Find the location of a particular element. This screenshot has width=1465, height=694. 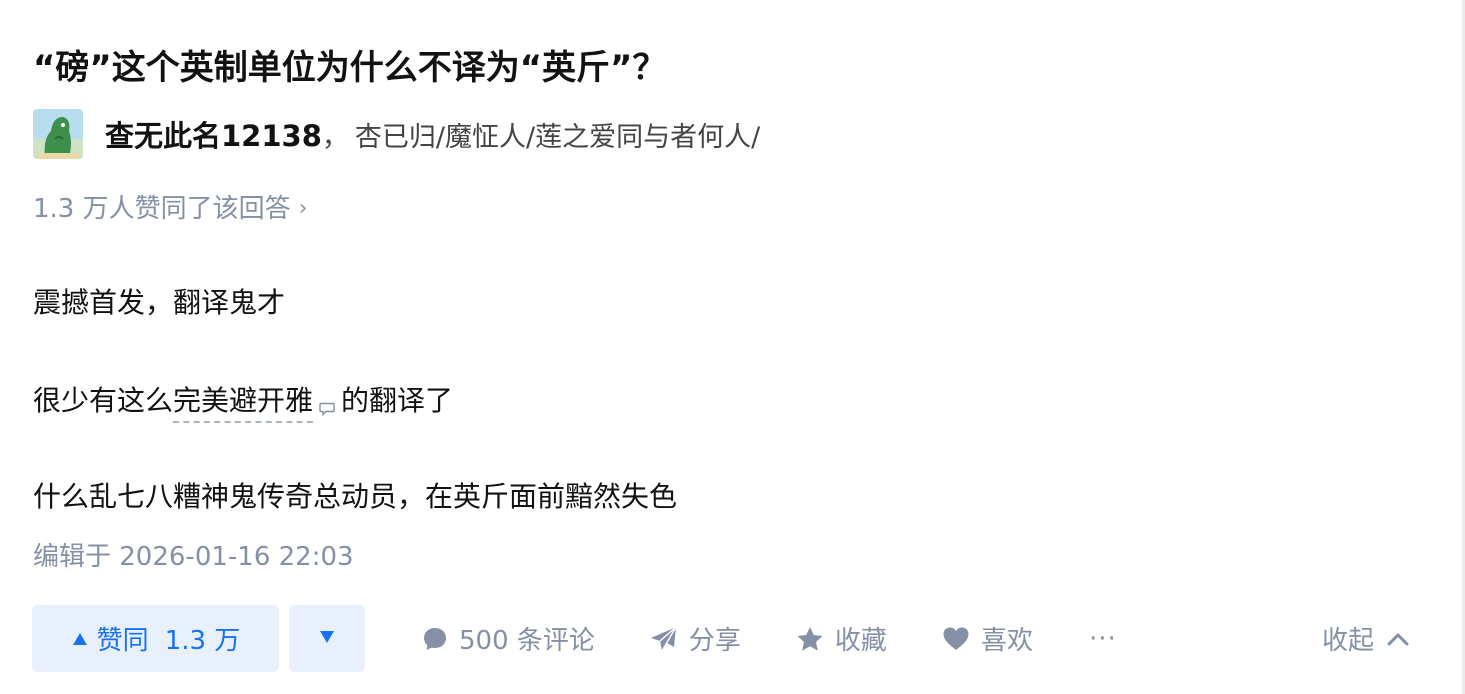

chevron-right-icon: › is located at coordinates (303, 208).